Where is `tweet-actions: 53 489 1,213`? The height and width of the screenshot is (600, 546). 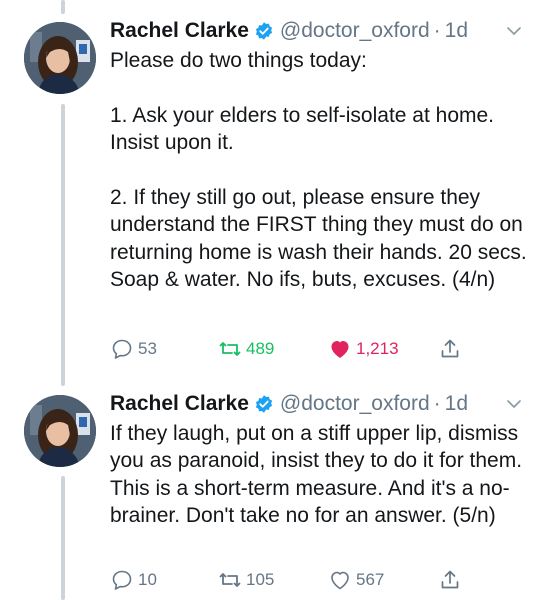
tweet-actions: 53 489 1,213 is located at coordinates (298, 349).